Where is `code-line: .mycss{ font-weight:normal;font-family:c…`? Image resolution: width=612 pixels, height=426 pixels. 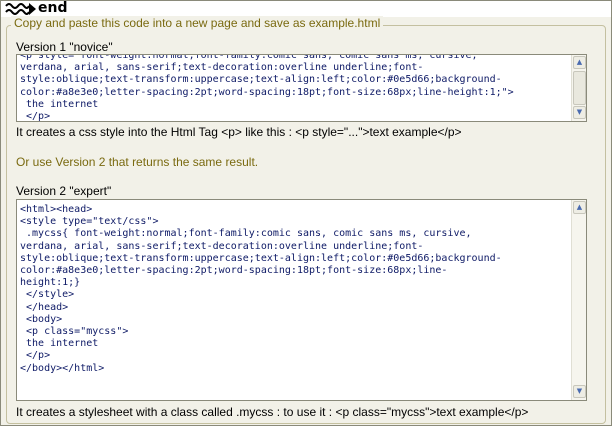
code-line: .mycss{ font-weight:normal;font-family:c… is located at coordinates (246, 234).